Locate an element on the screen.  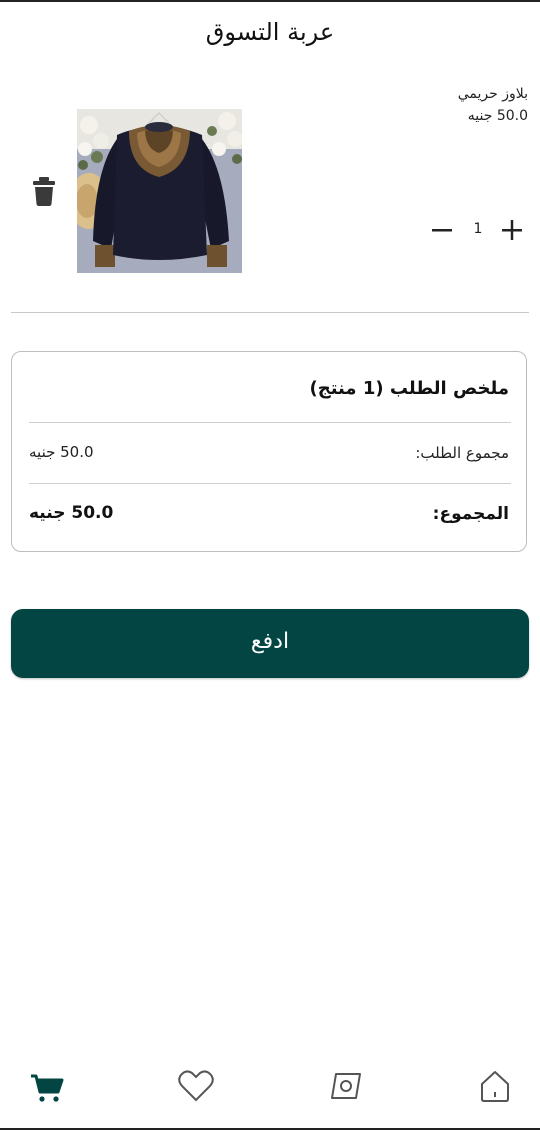
product-name: بلاوز حريمي is located at coordinates (492, 94).